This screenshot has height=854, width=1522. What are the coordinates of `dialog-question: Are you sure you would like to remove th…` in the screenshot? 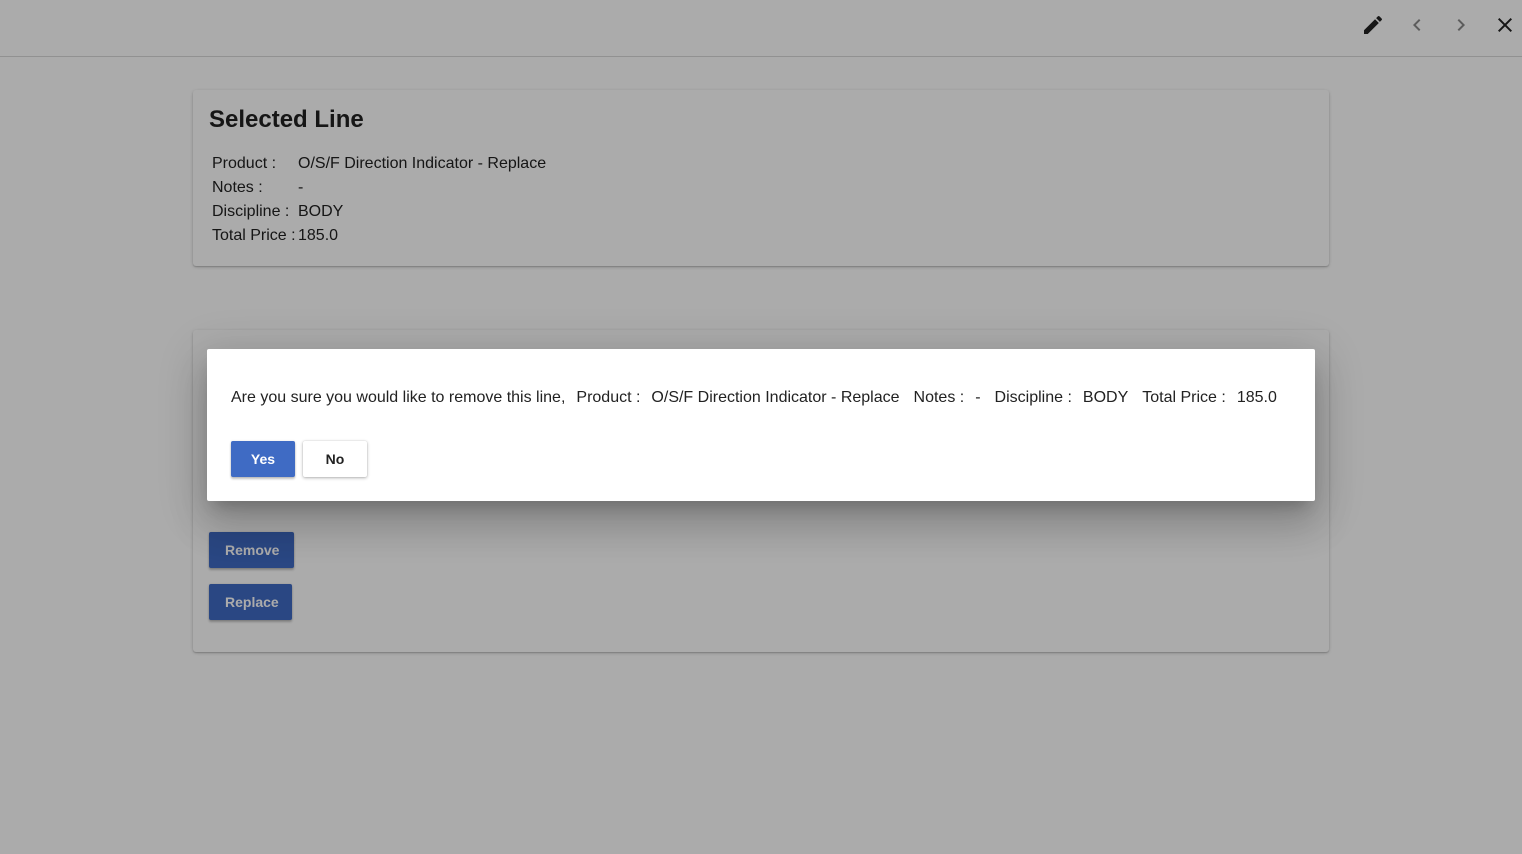 It's located at (398, 397).